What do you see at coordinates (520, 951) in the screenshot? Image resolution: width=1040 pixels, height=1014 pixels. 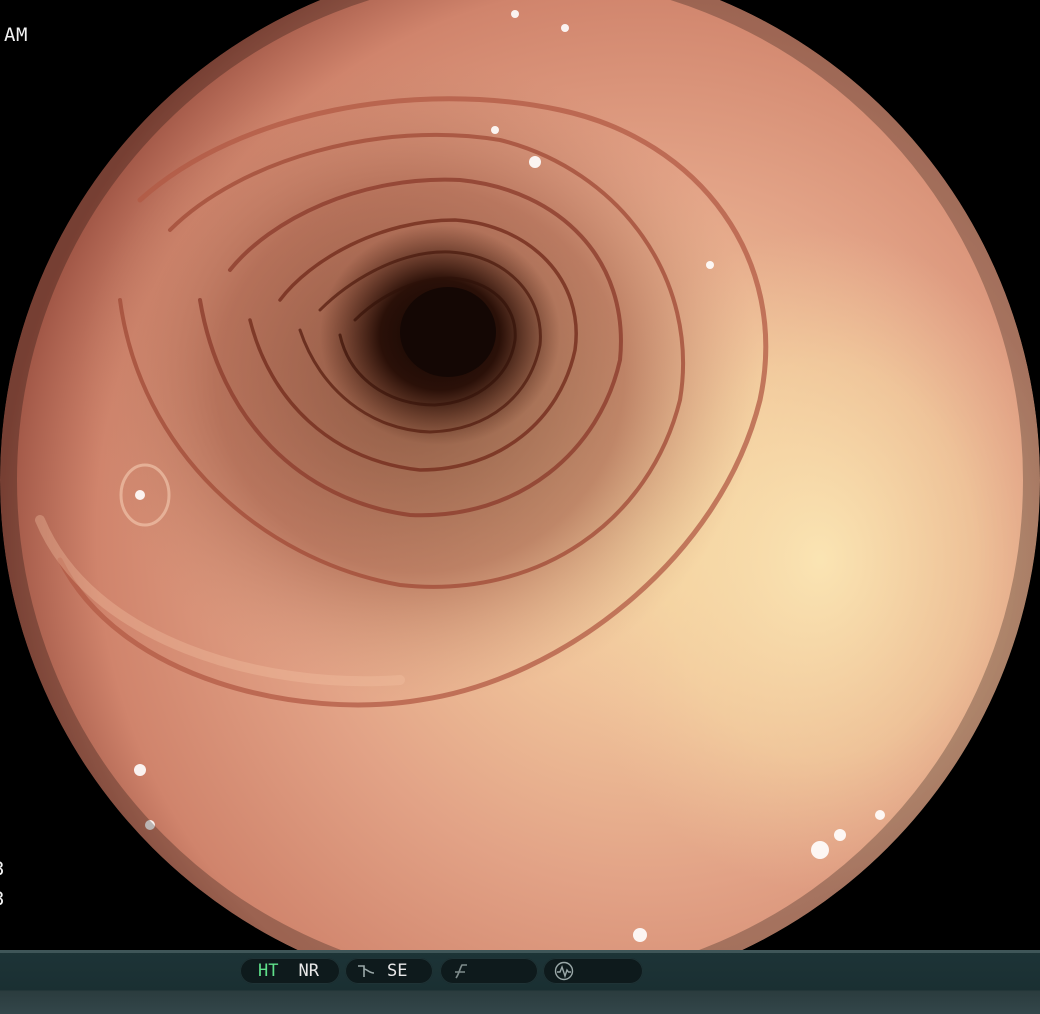 I see `status-bar-top-band` at bounding box center [520, 951].